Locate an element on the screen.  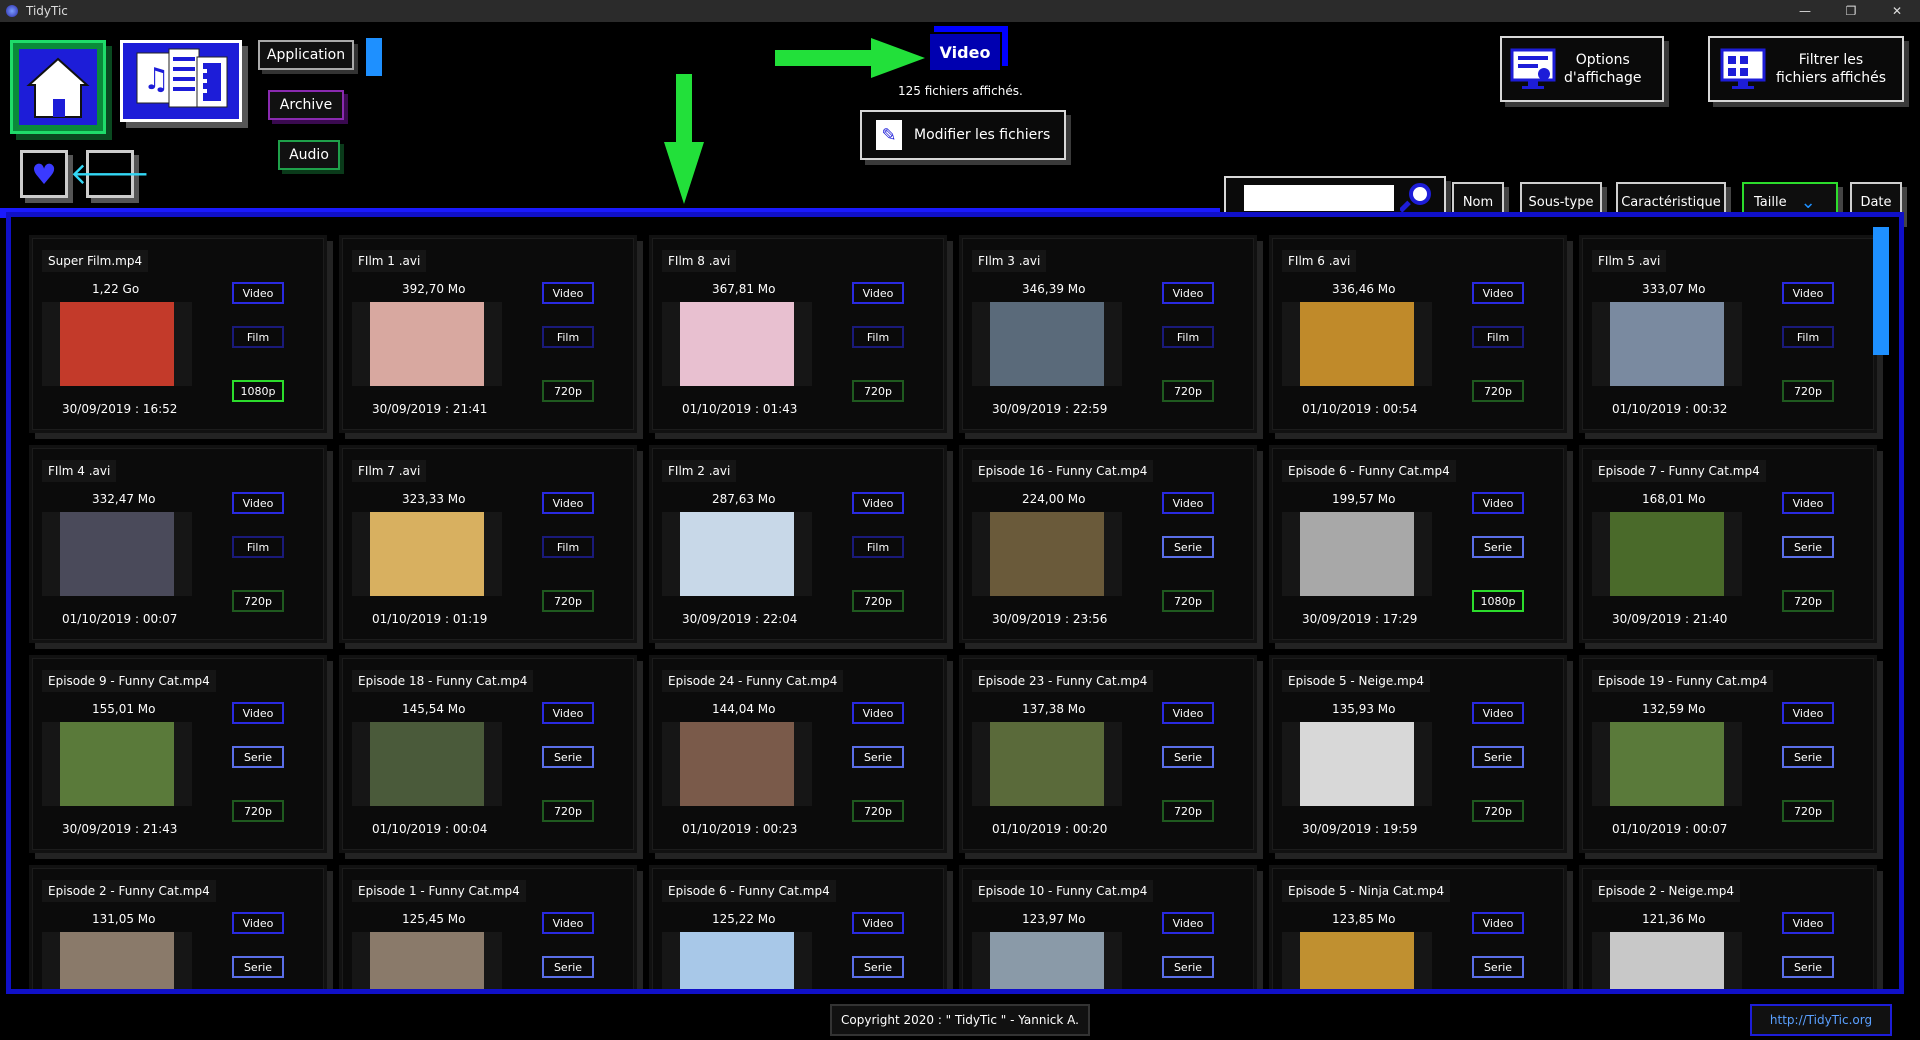
favorites-button: ♥ is located at coordinates (44, 174).